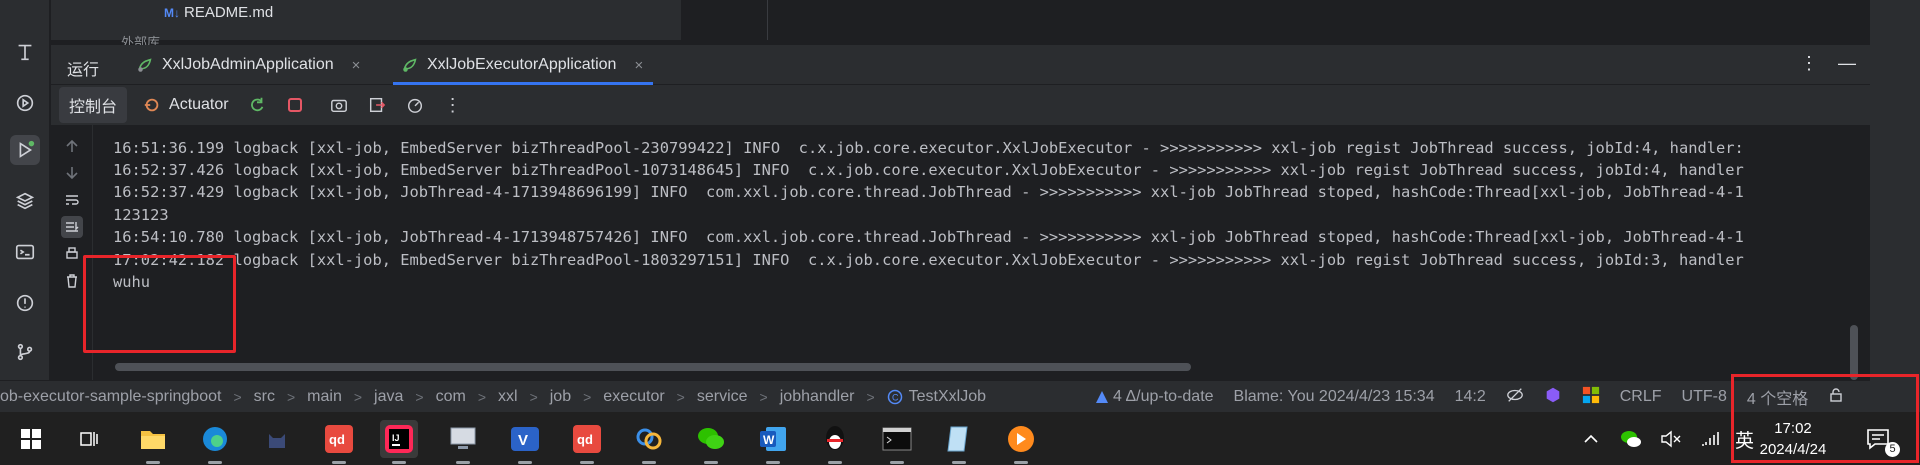 This screenshot has height=465, width=1920. I want to click on breadcrumb-item: jobhandler, so click(817, 397).